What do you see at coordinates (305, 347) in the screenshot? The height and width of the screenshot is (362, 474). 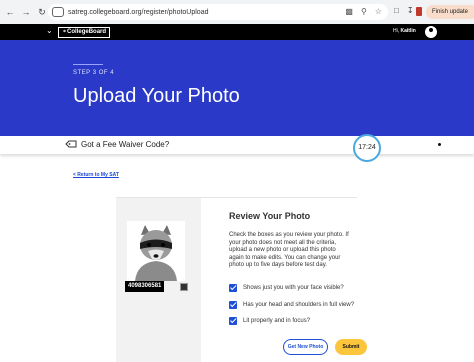 I see `get-new-photo-button: Get New Photo` at bounding box center [305, 347].